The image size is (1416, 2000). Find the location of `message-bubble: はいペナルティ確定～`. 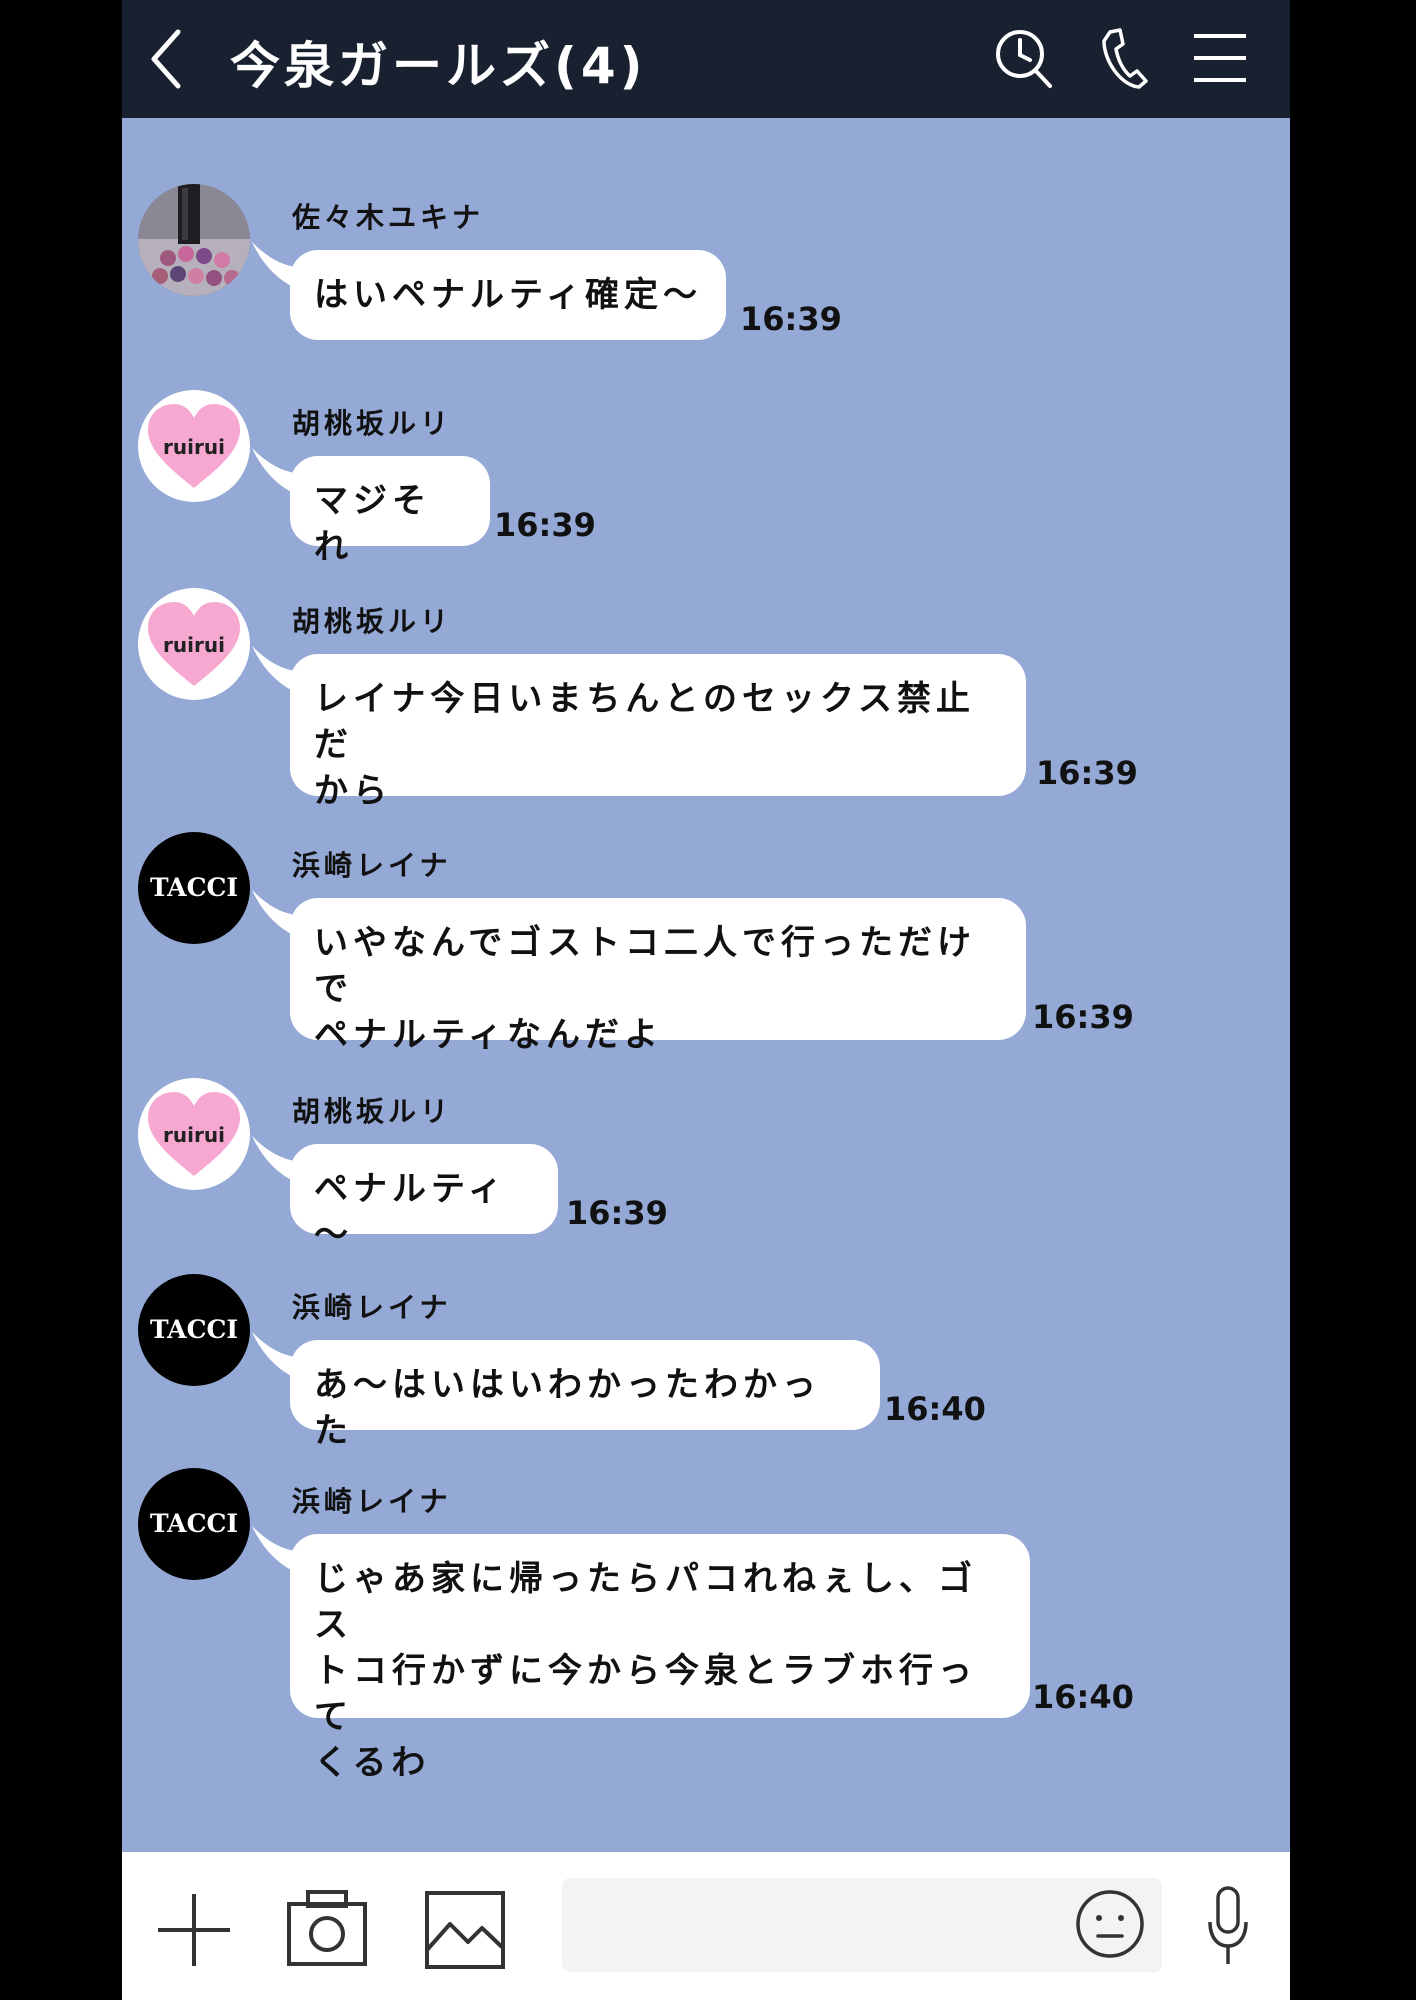

message-bubble: はいペナルティ確定～ is located at coordinates (508, 295).